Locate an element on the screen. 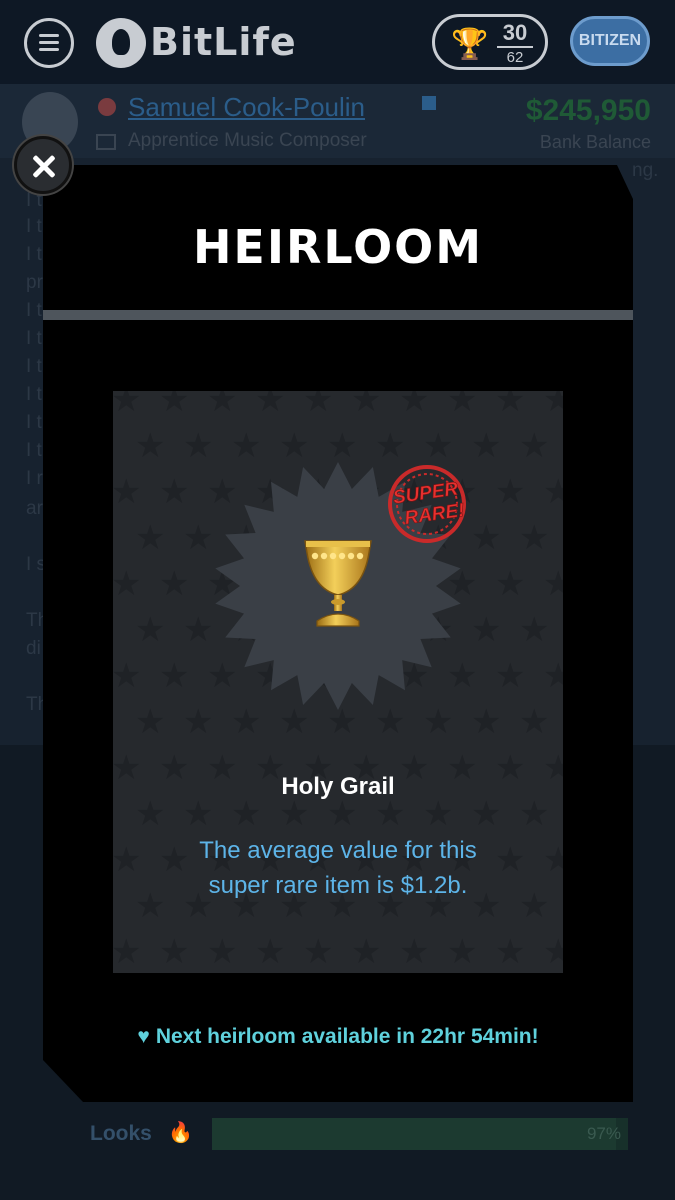 Image resolution: width=675 pixels, height=1200 pixels. looks-label: Looks is located at coordinates (121, 1133).